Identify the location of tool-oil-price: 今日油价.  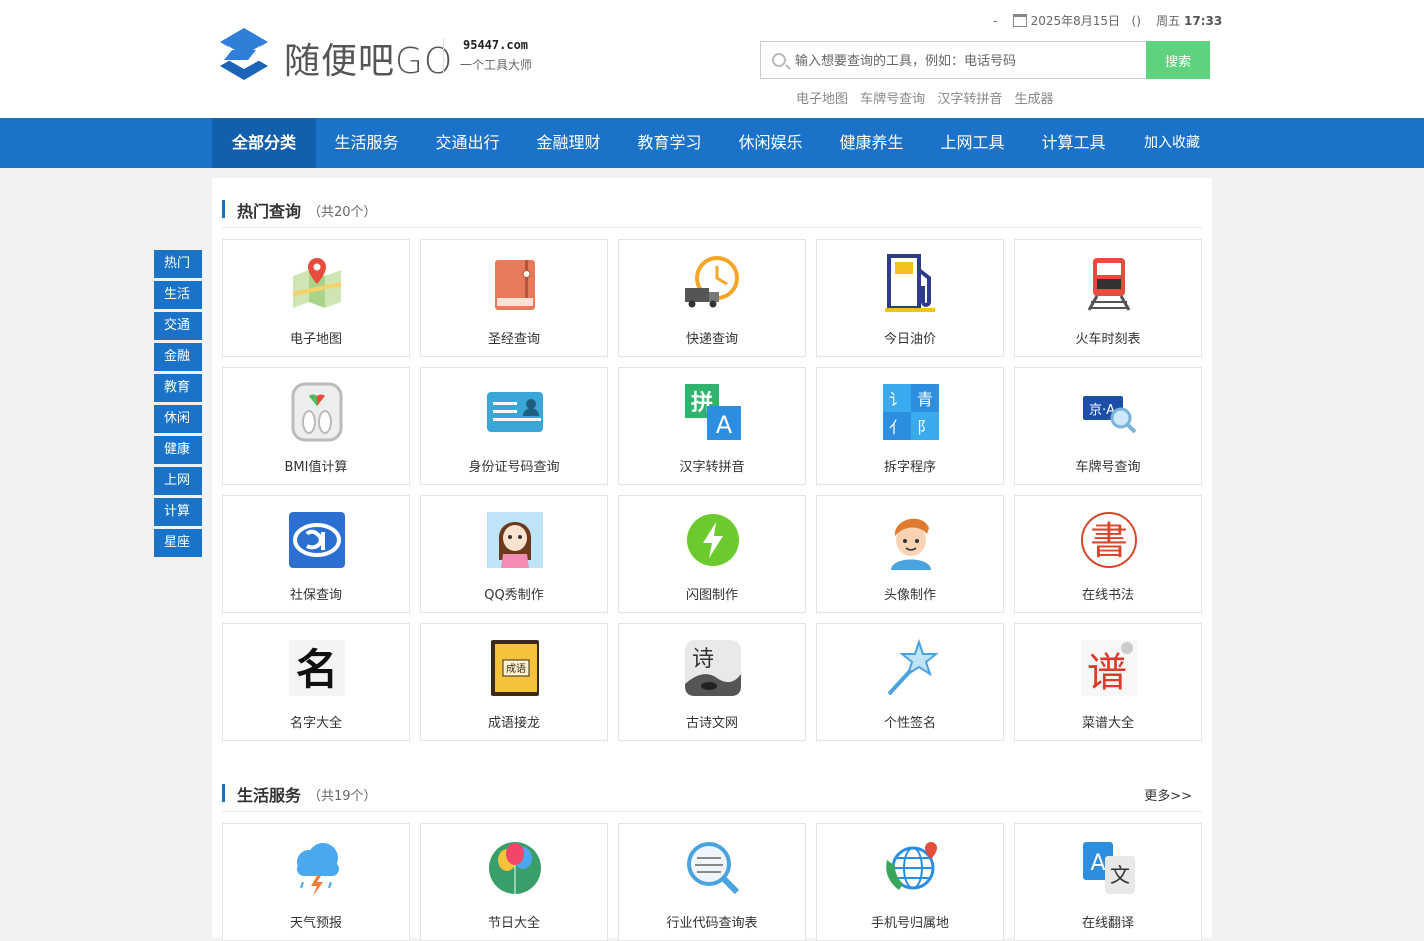
(910, 298).